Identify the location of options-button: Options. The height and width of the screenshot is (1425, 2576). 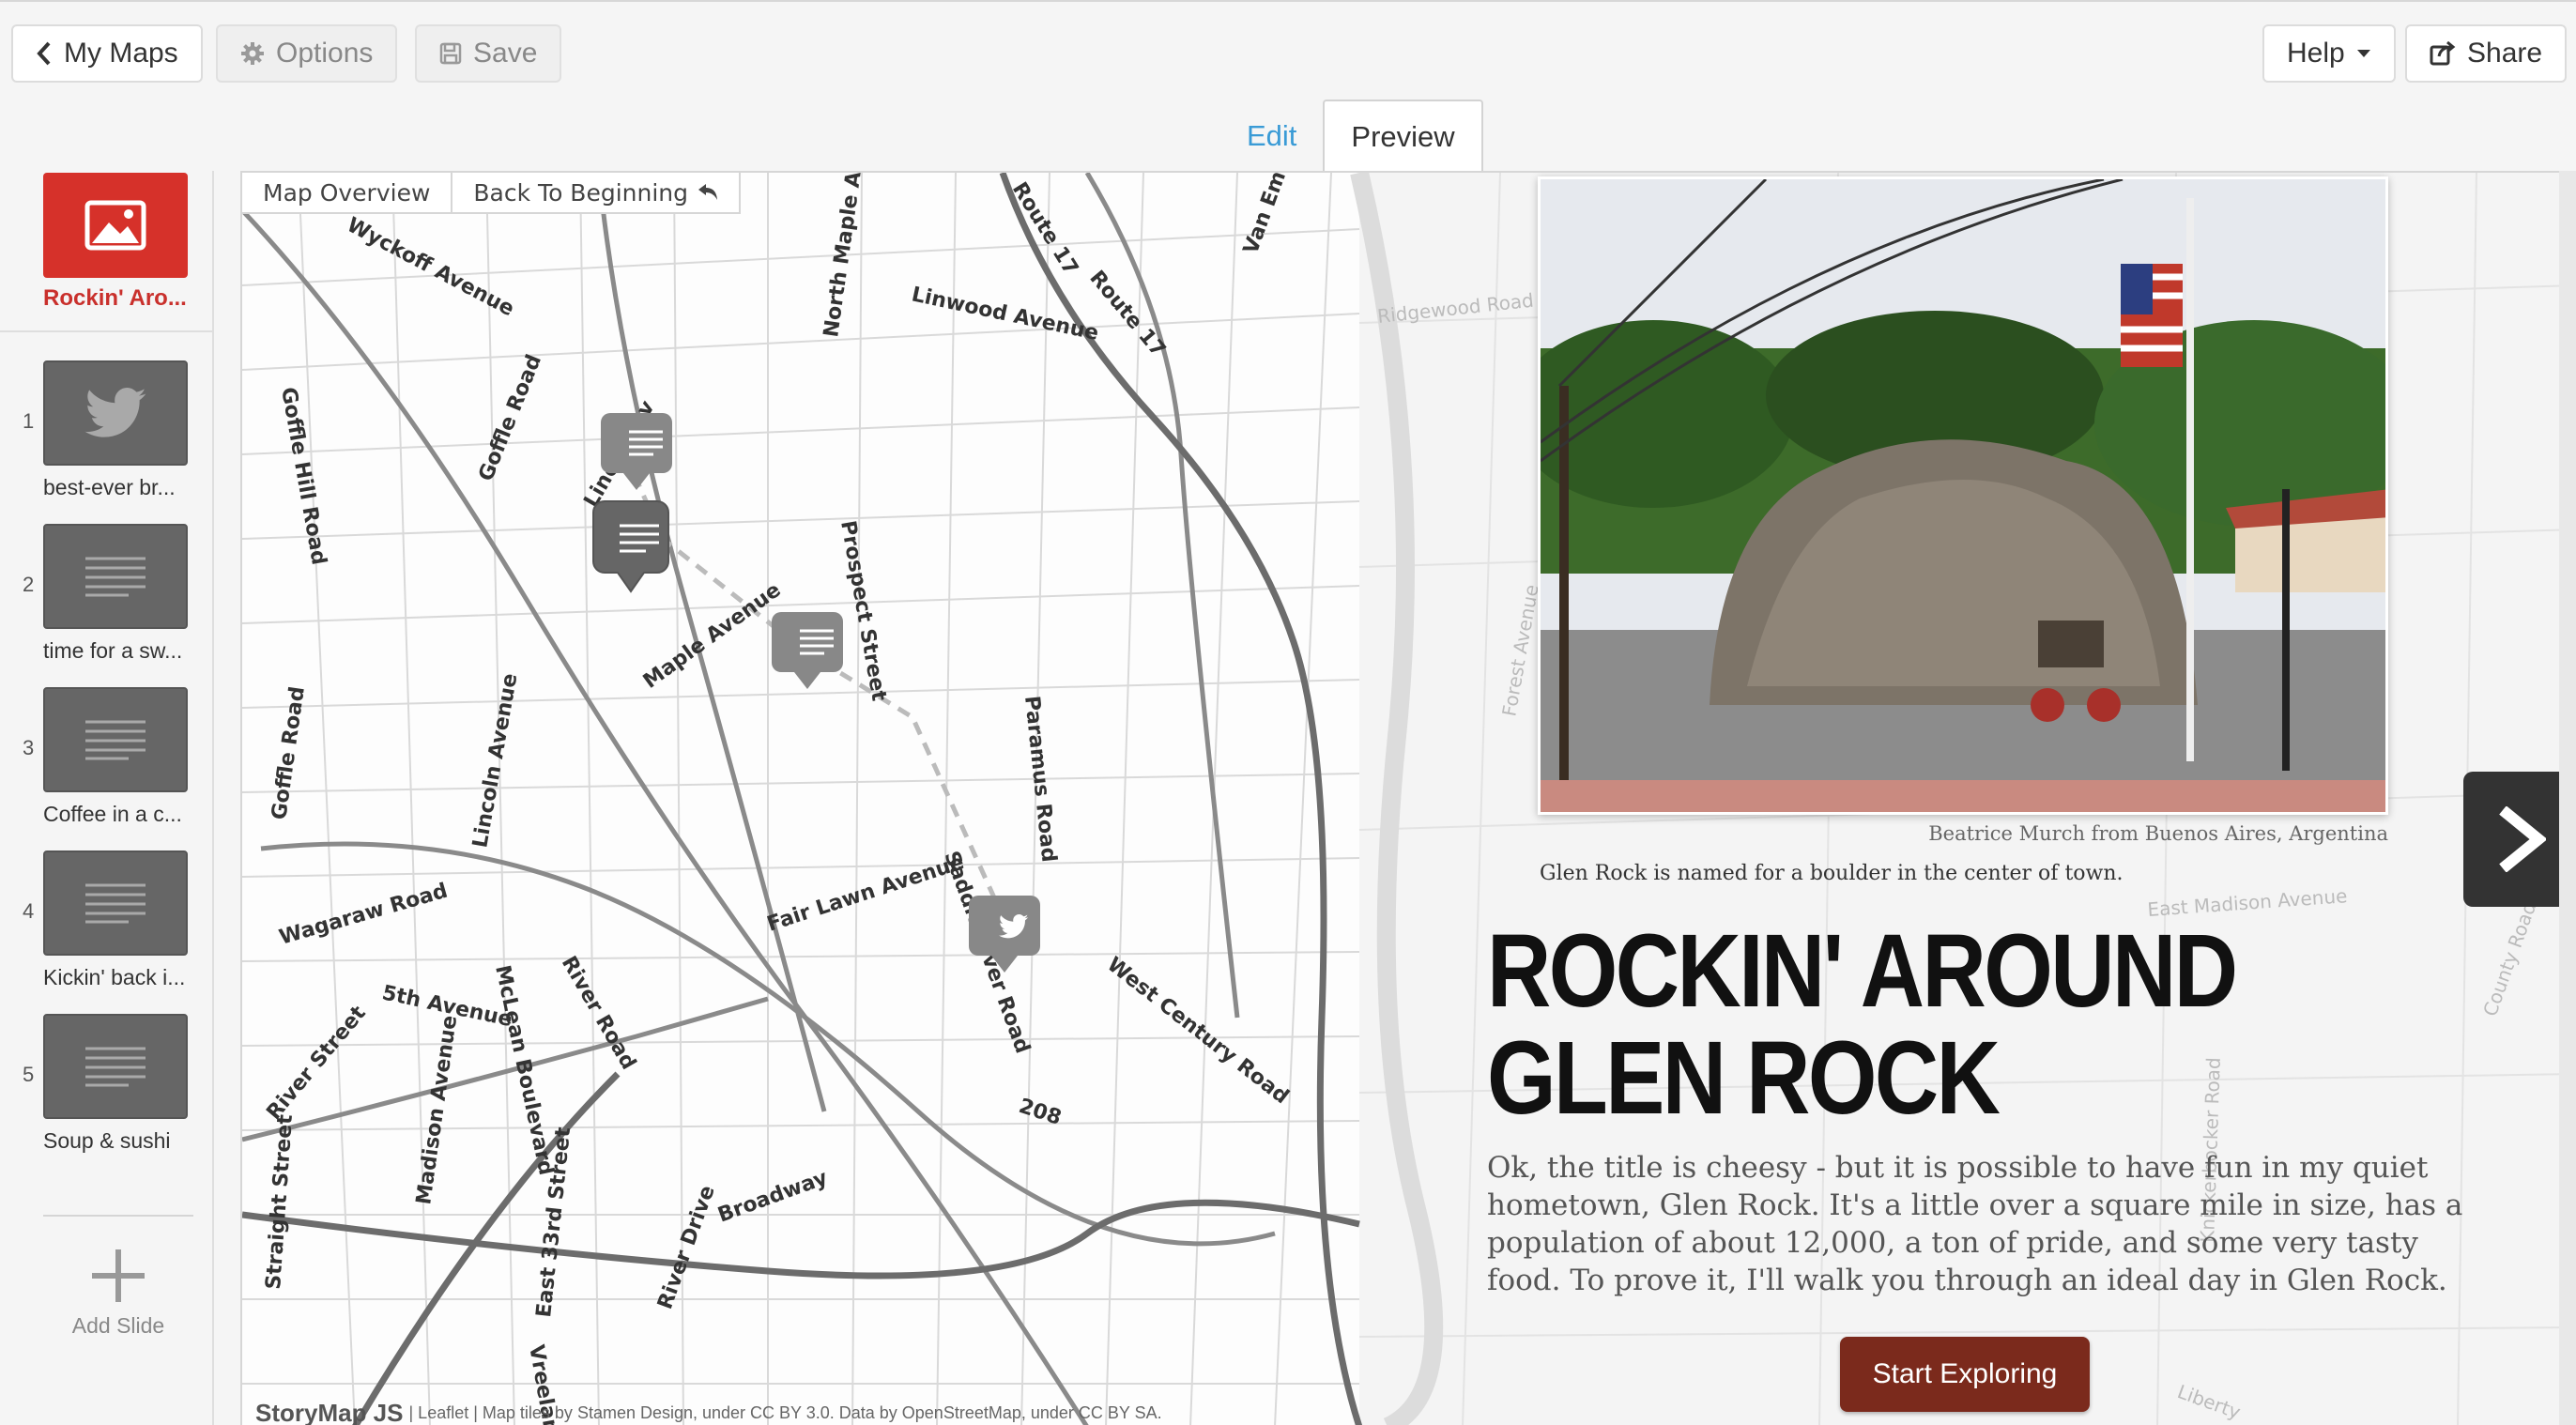
(307, 54).